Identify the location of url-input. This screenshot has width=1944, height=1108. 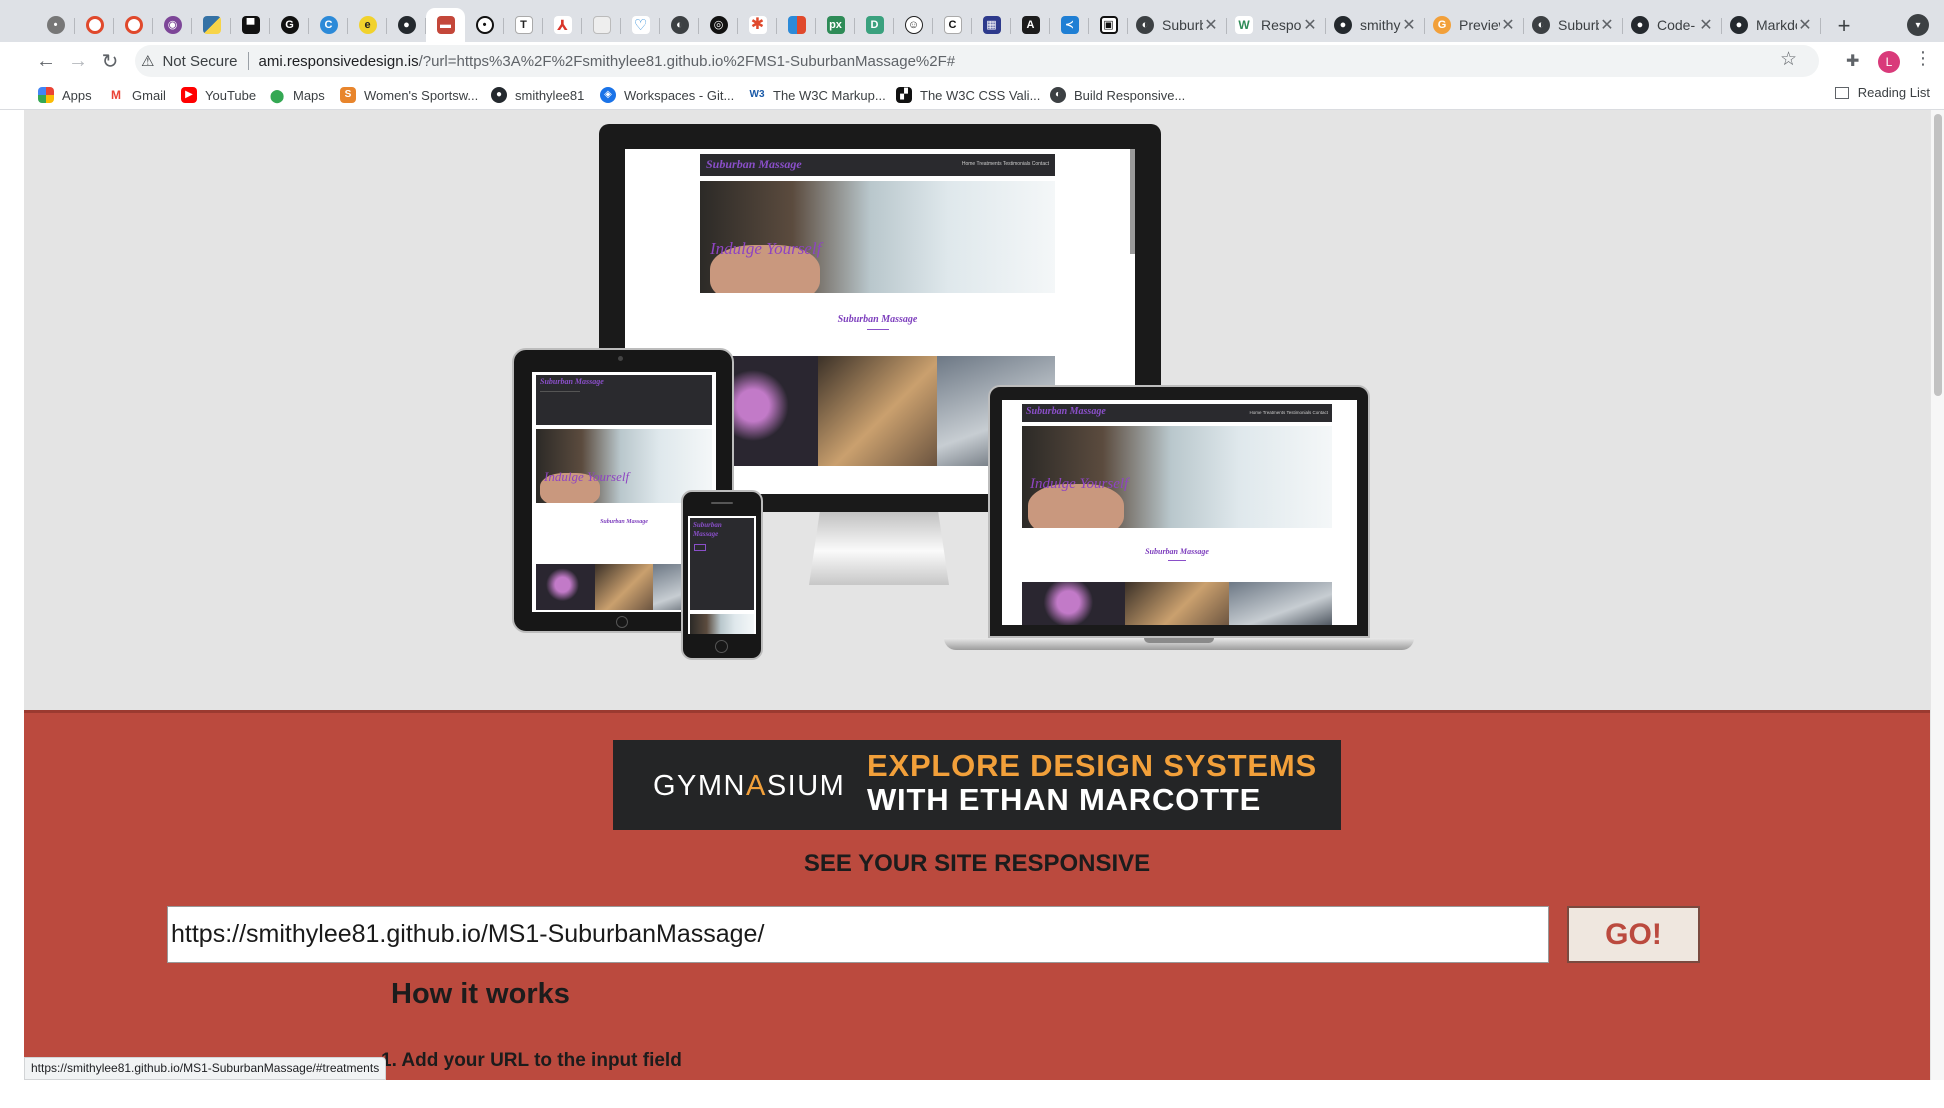
(858, 934).